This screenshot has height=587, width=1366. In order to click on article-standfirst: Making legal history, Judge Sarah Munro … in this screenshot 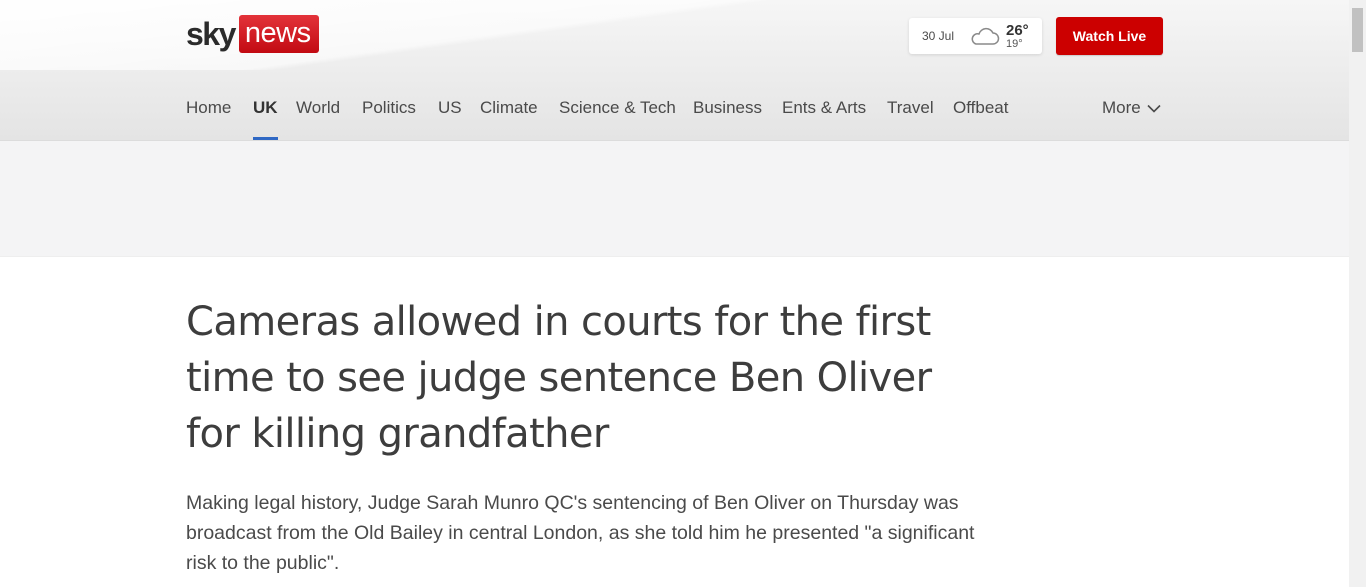, I will do `click(580, 533)`.